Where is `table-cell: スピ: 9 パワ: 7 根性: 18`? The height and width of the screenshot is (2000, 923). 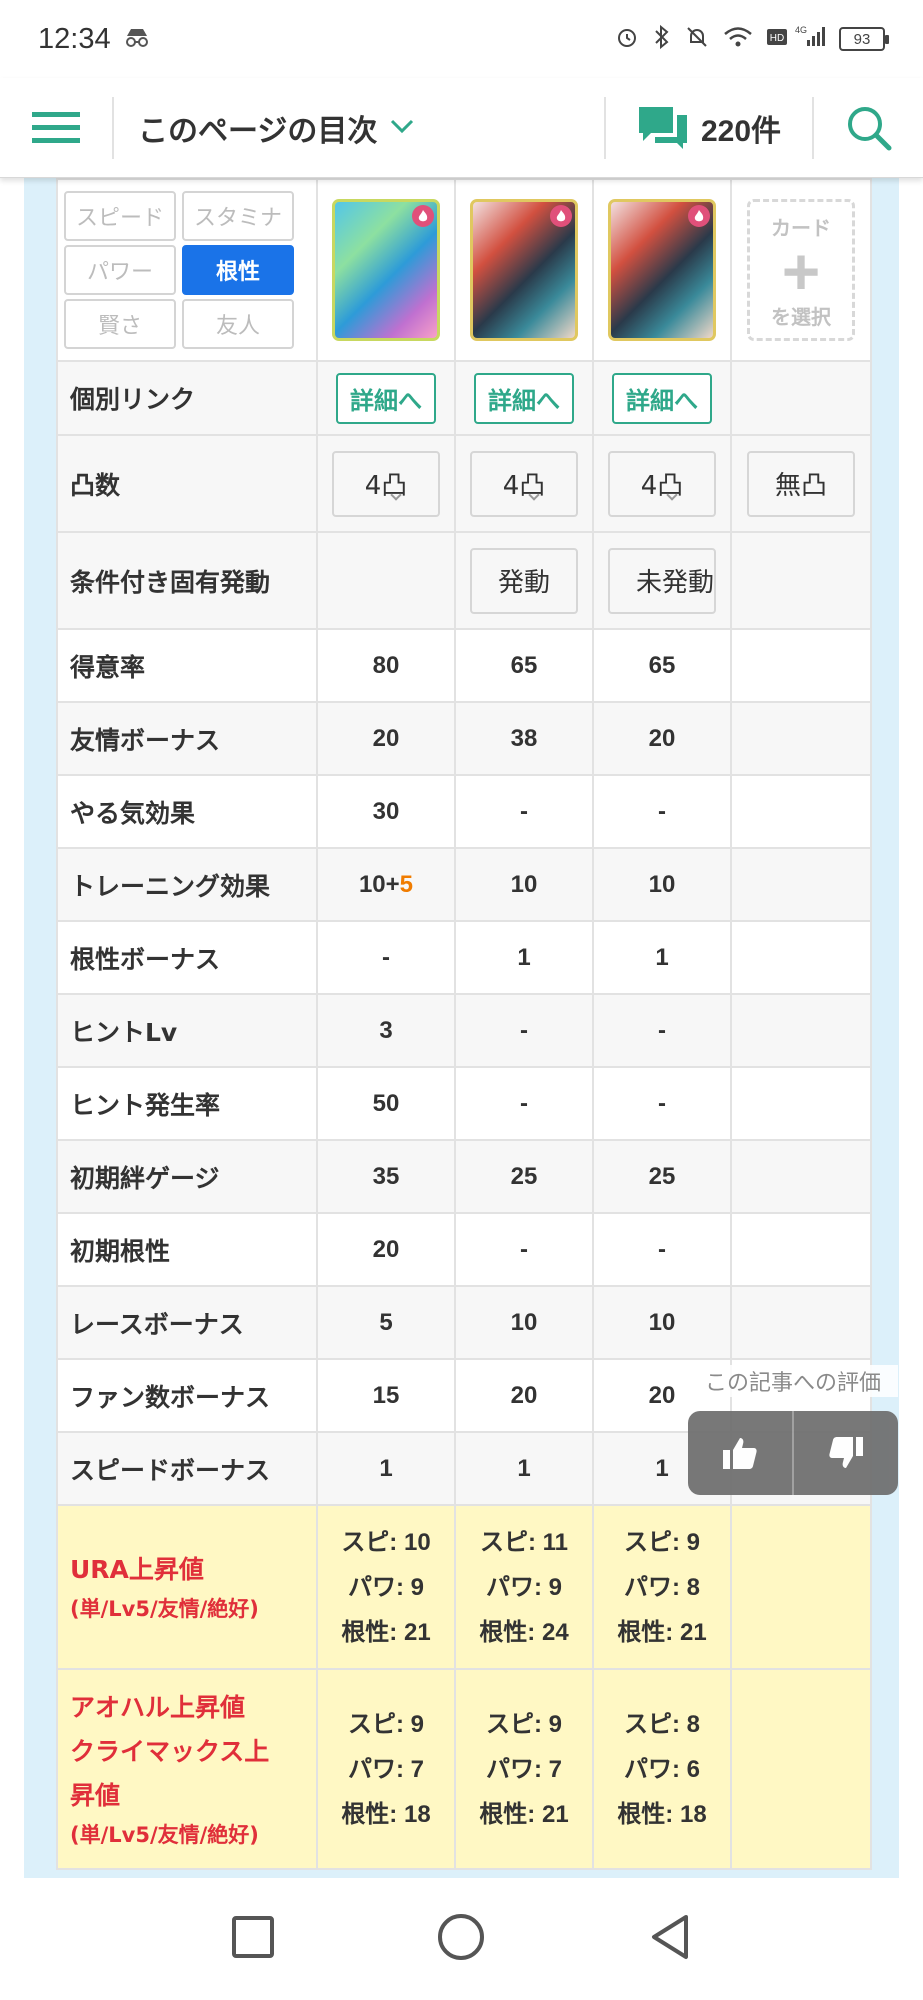
table-cell: スピ: 9 パワ: 7 根性: 18 is located at coordinates (386, 1769).